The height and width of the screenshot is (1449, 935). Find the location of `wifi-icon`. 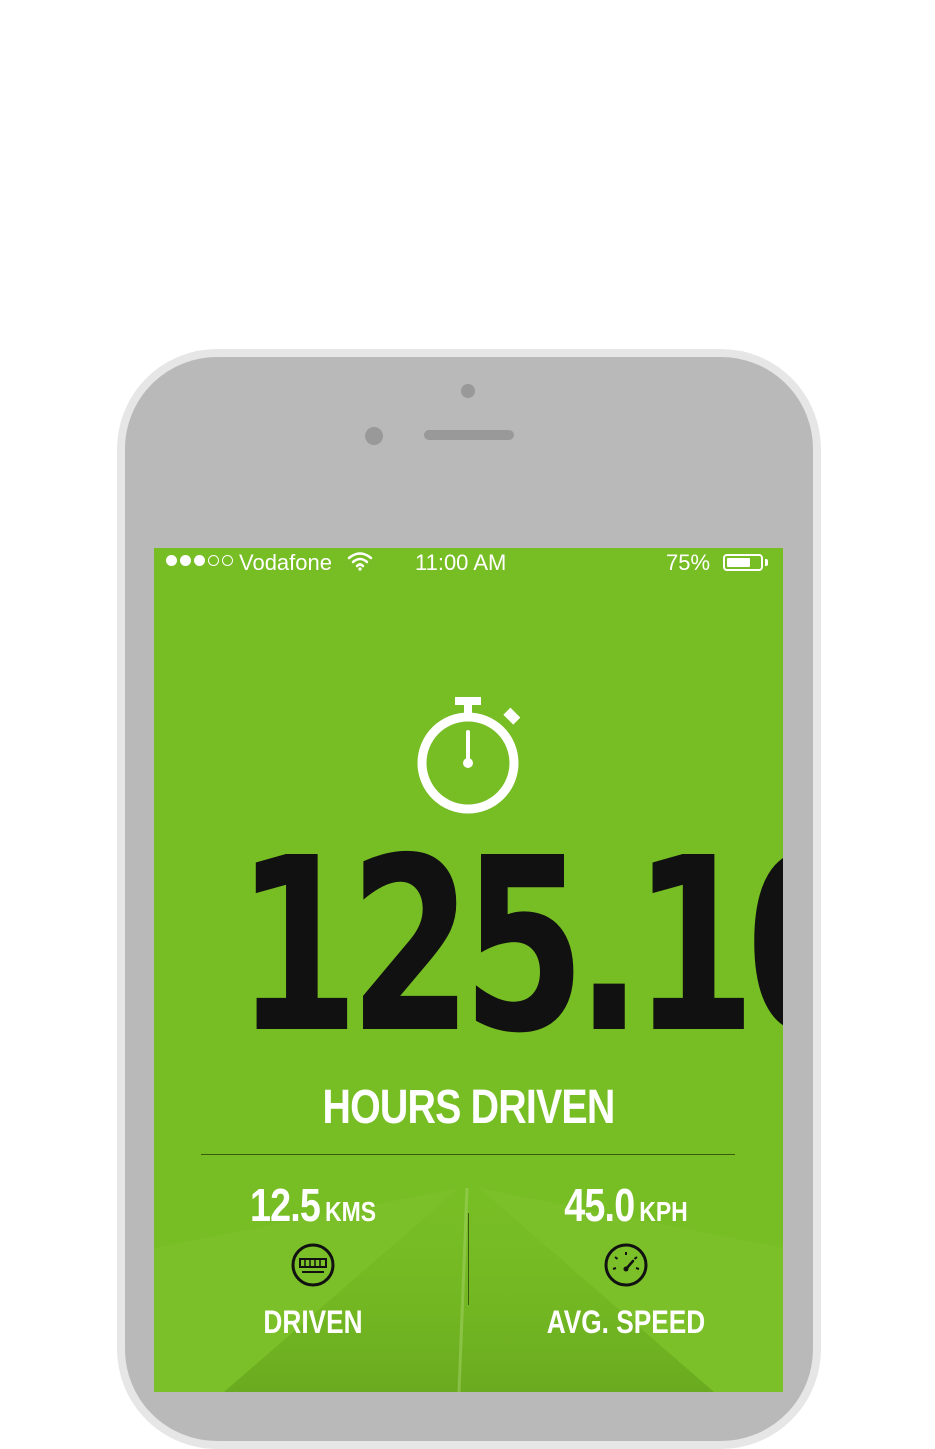

wifi-icon is located at coordinates (360, 561).